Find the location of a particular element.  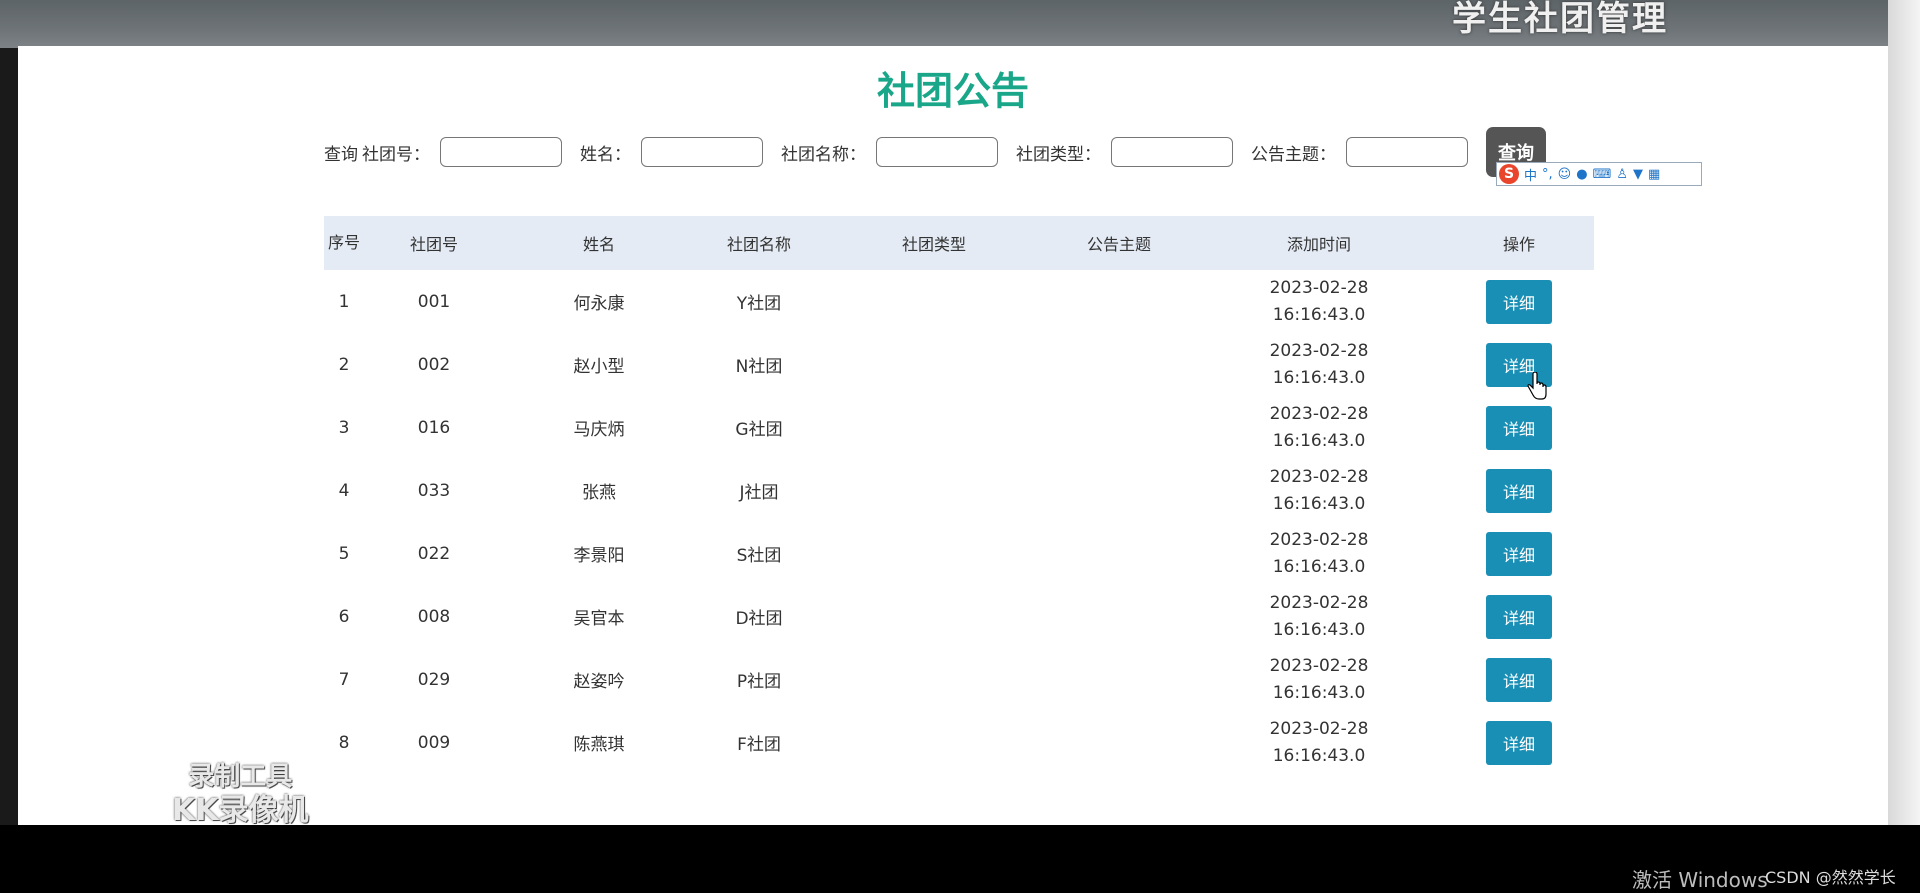

table-row: 5 022 李景阳 S社团 2023-02-28 16:16:43.0 详细 is located at coordinates (959, 553).